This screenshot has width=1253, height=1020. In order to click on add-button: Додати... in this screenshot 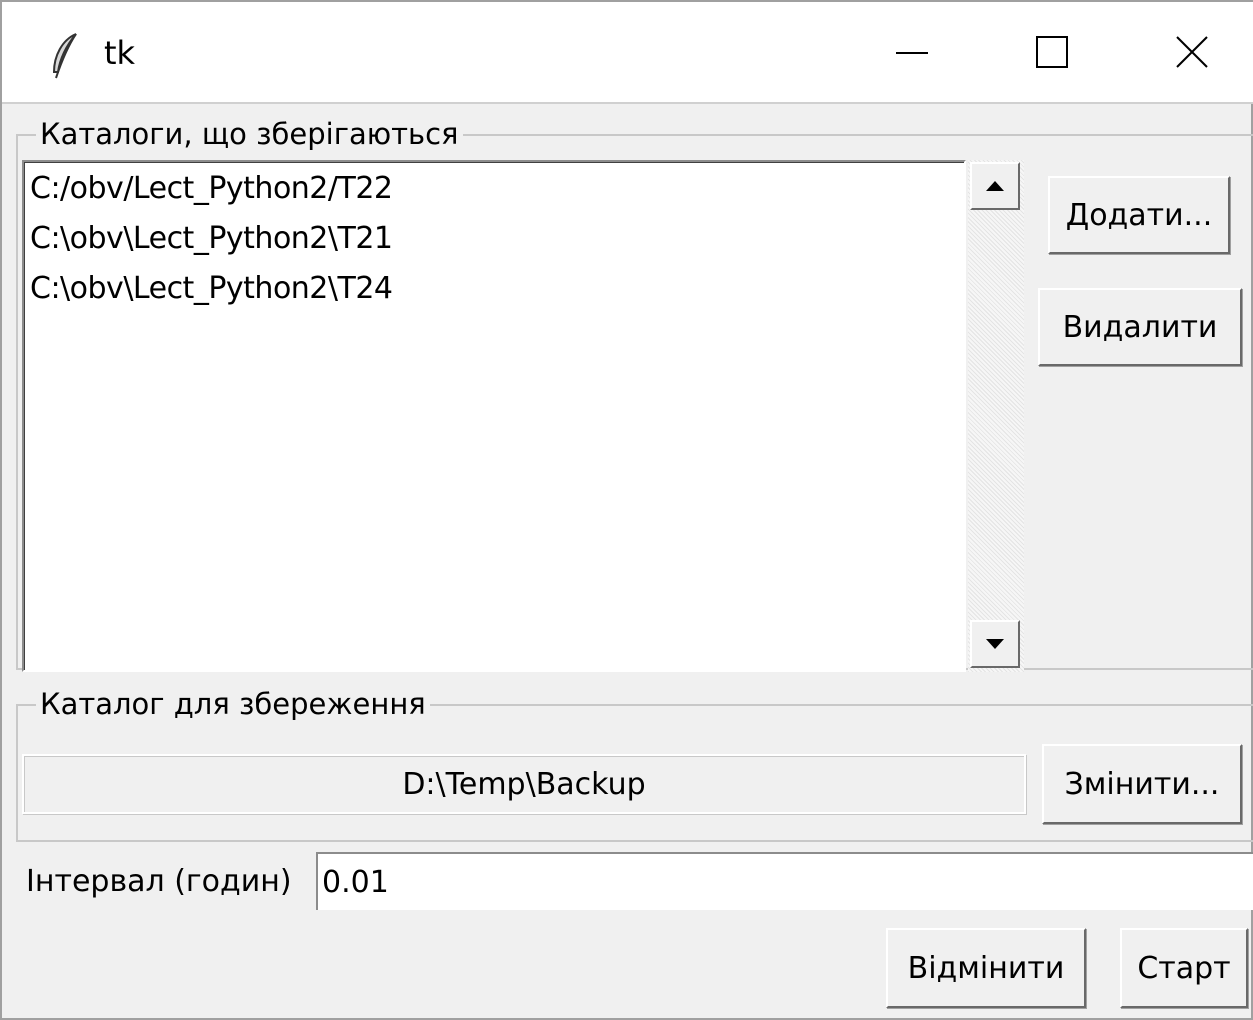, I will do `click(1139, 215)`.